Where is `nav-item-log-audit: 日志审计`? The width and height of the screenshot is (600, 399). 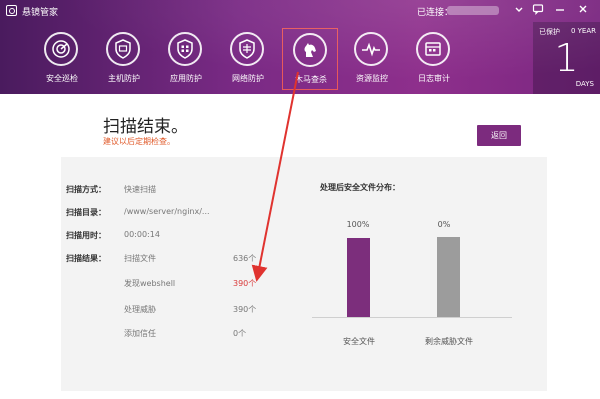
nav-item-log-audit: 日志审计 is located at coordinates (434, 59).